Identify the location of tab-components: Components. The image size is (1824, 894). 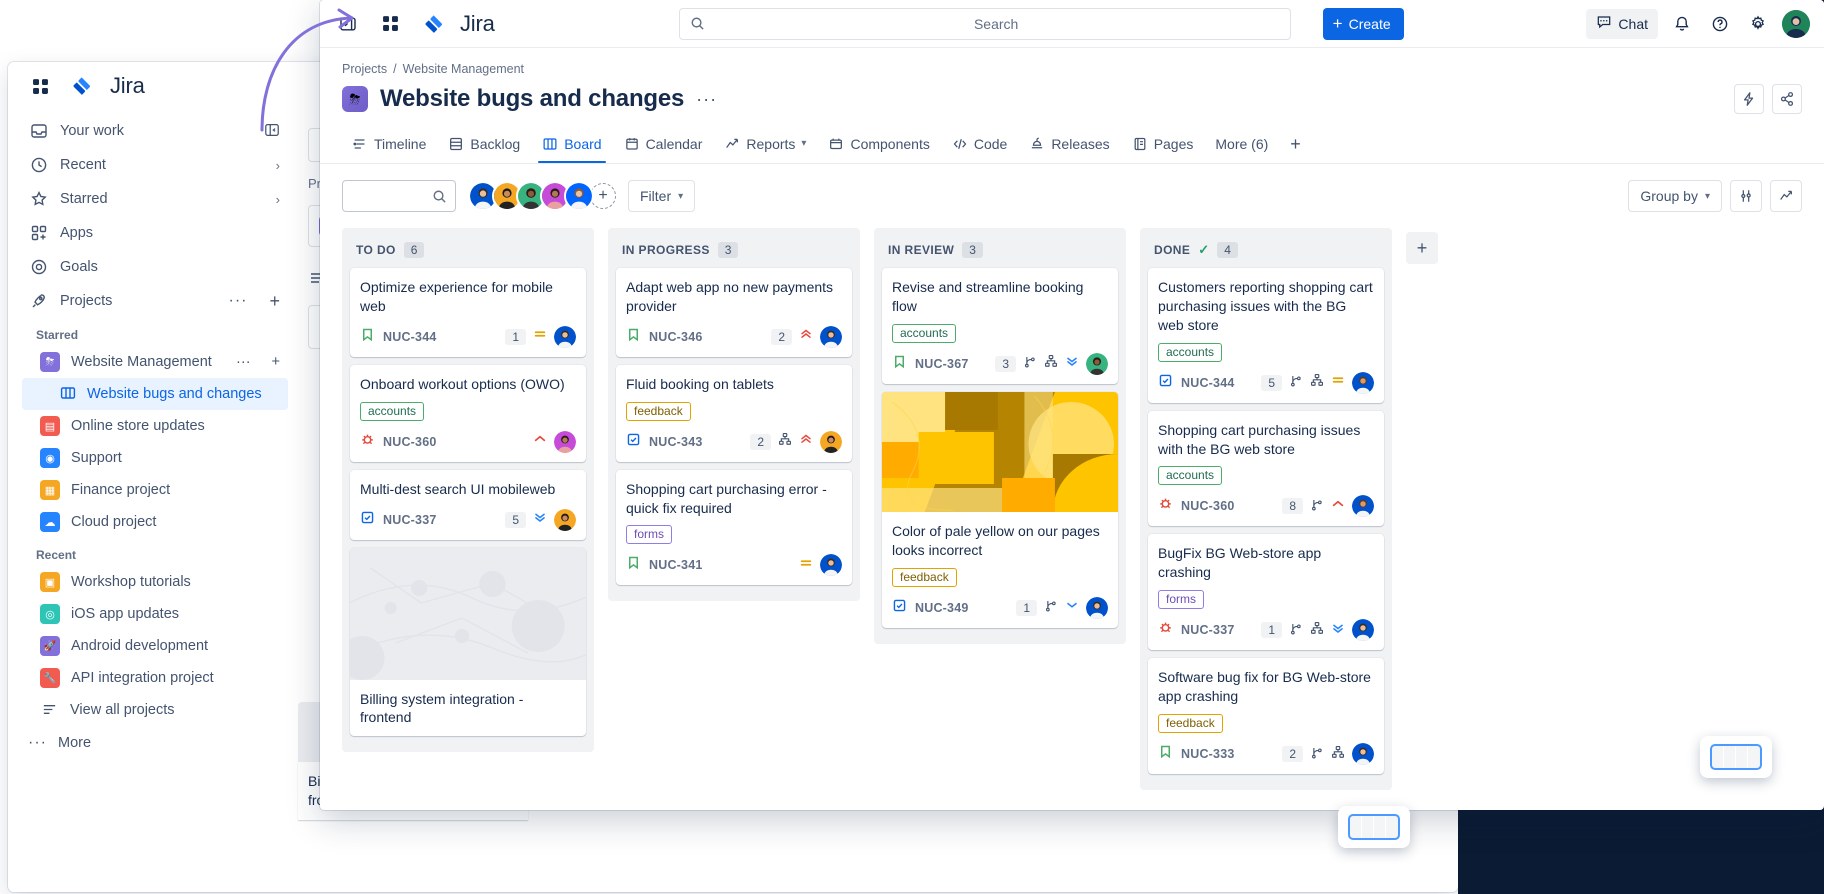
(878, 145).